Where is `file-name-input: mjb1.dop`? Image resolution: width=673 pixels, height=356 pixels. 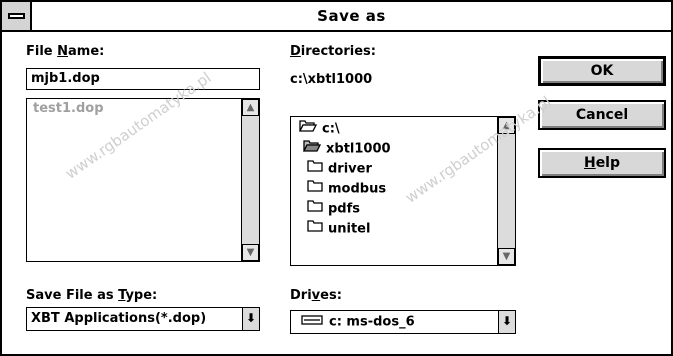 file-name-input: mjb1.dop is located at coordinates (143, 79).